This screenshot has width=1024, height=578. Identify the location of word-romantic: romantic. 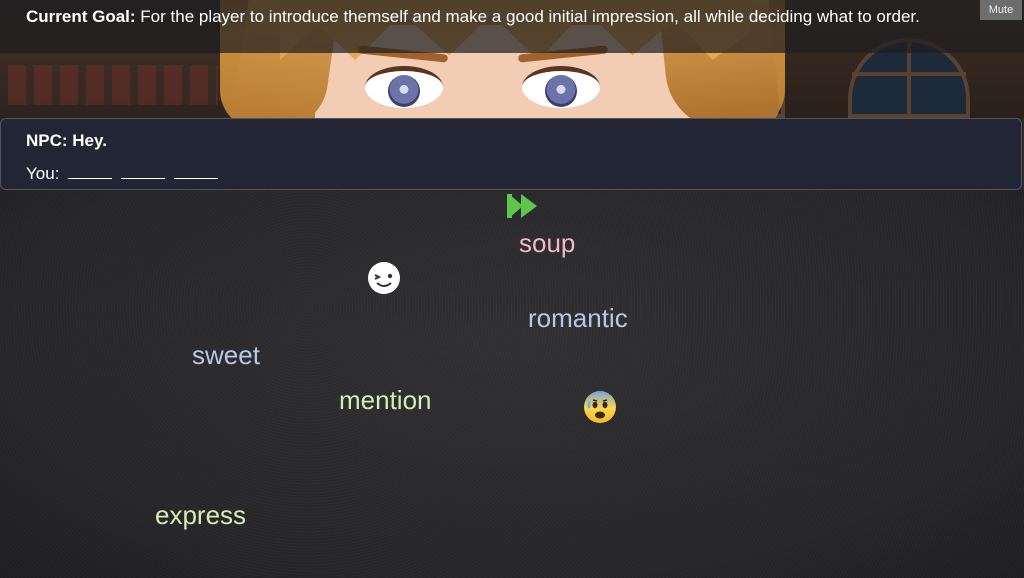
(578, 318).